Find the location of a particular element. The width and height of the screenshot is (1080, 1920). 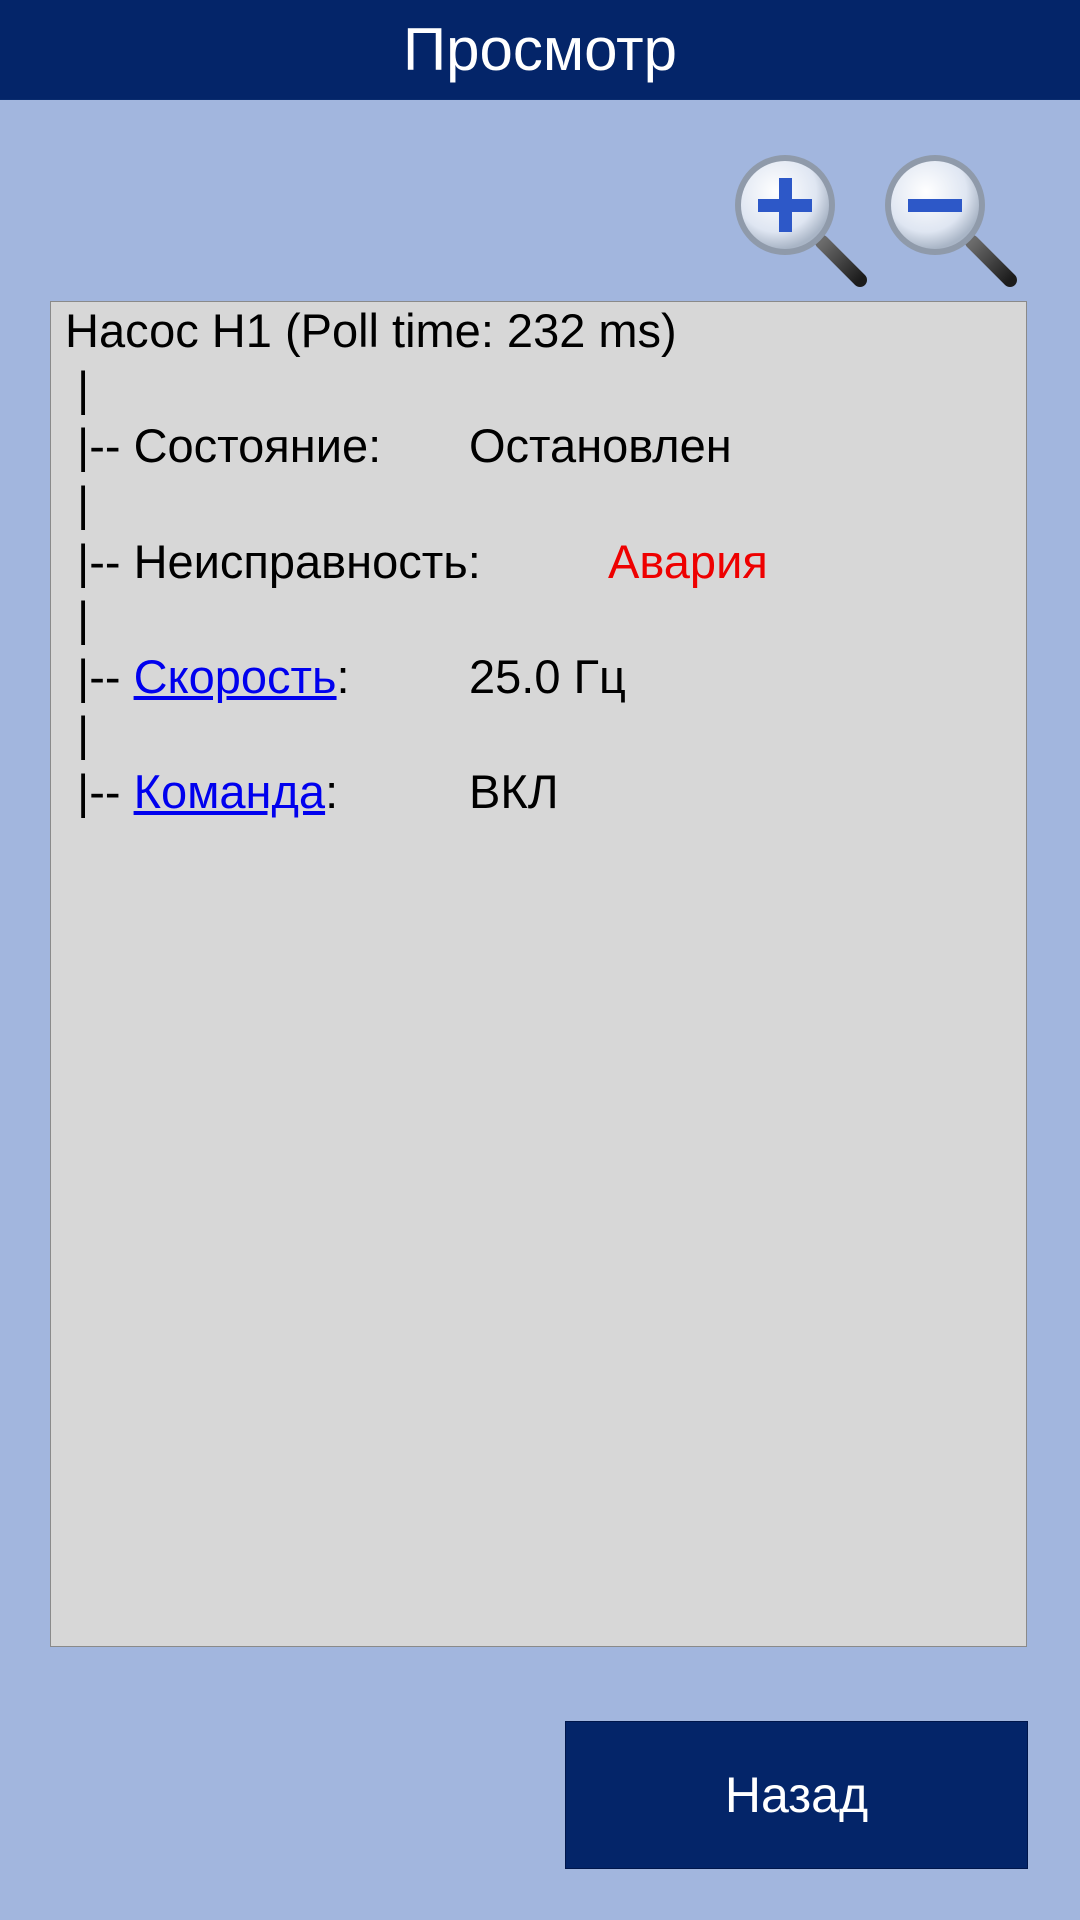

speed-link: Скорость is located at coordinates (235, 676).